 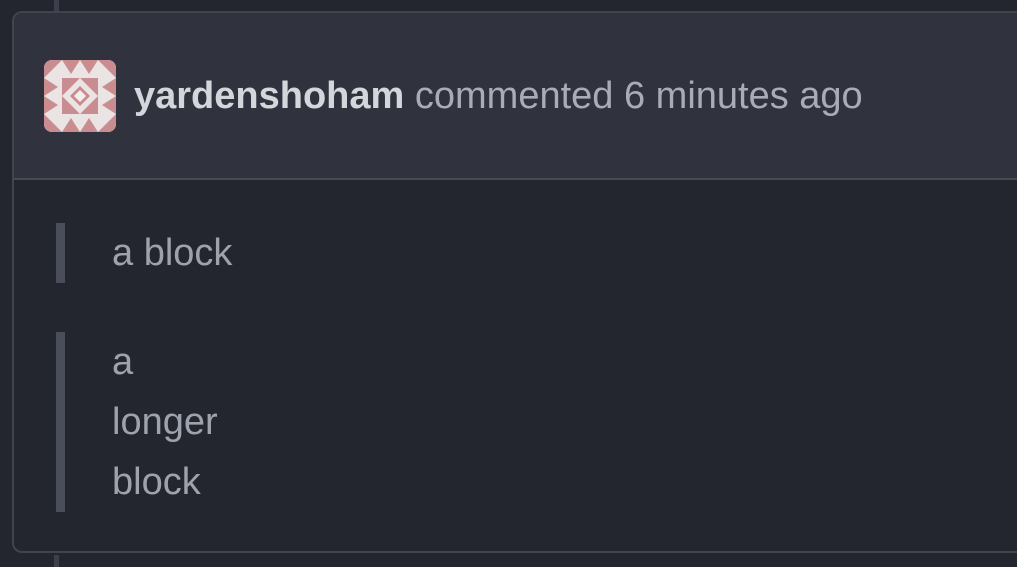 What do you see at coordinates (743, 96) in the screenshot?
I see `comment-timestamp: 6 minutes ago` at bounding box center [743, 96].